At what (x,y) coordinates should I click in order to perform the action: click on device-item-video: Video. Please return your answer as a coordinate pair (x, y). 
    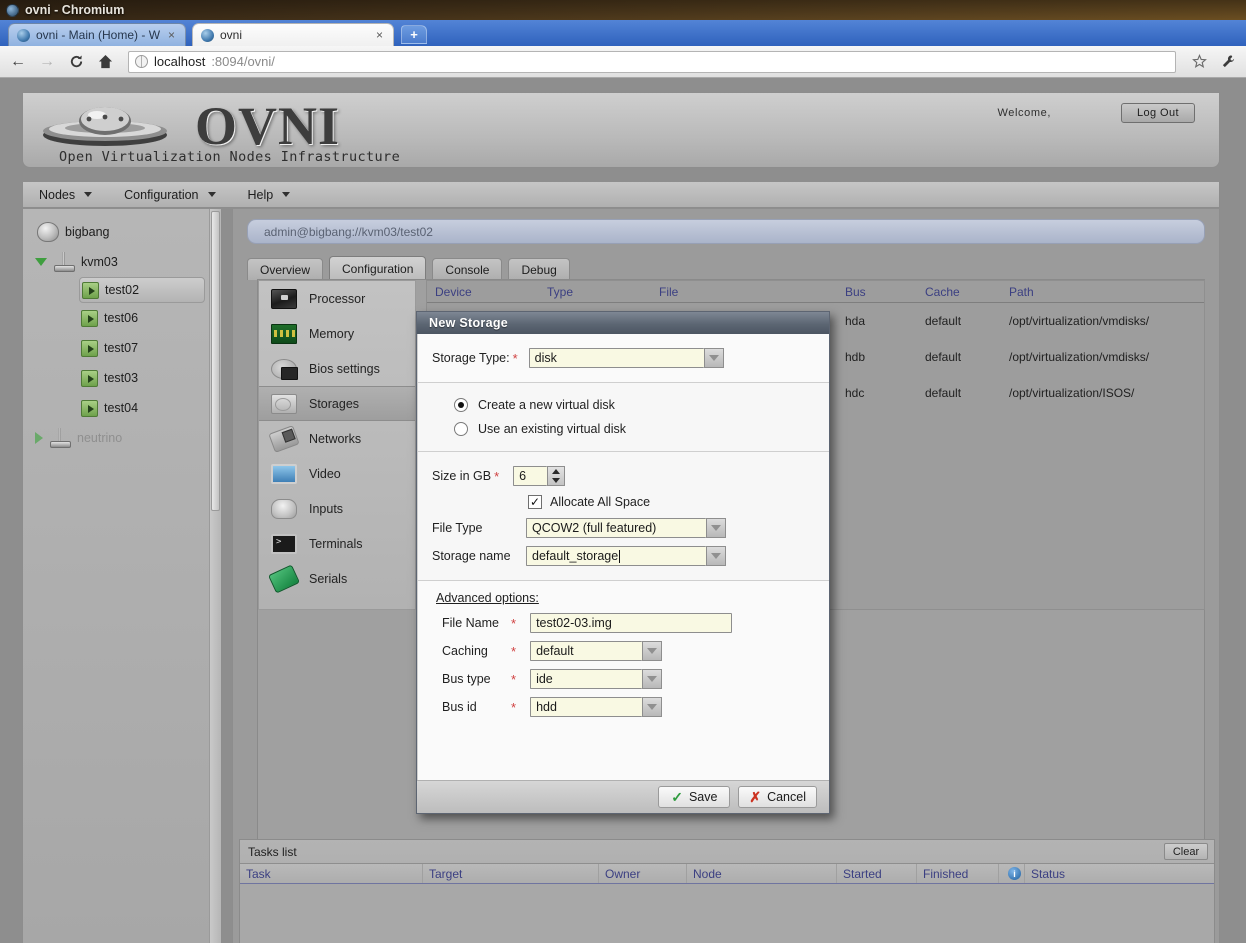
    Looking at the image, I should click on (337, 473).